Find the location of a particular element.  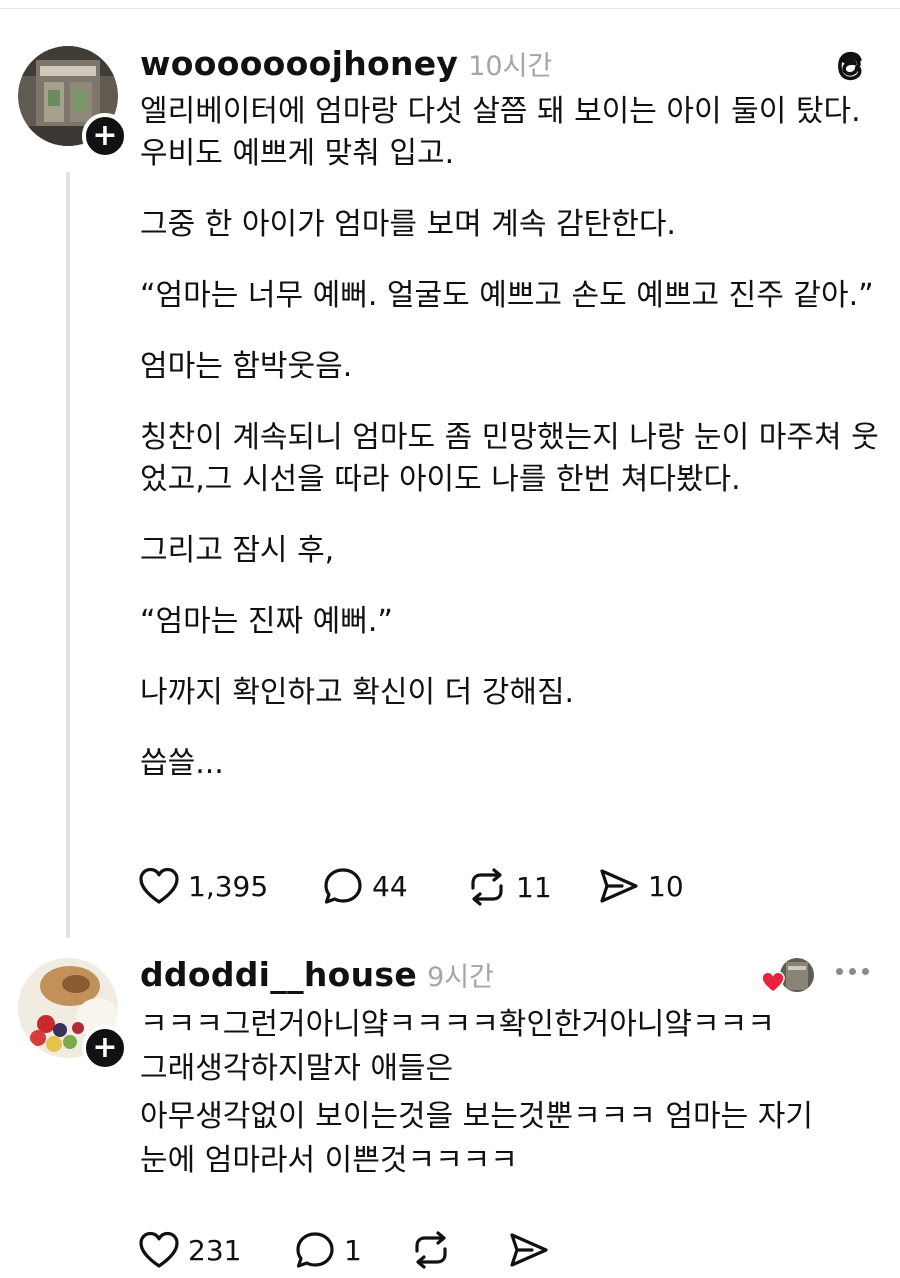

like-count: 1,395 is located at coordinates (228, 886).